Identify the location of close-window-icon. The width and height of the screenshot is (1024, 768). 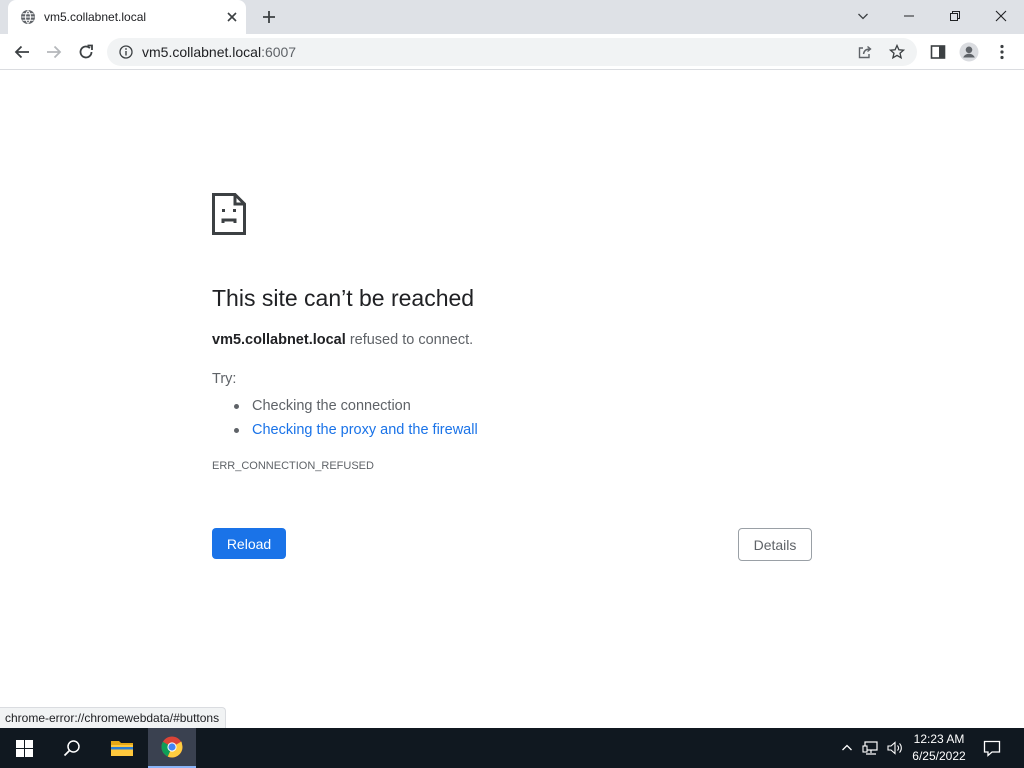
(1001, 16).